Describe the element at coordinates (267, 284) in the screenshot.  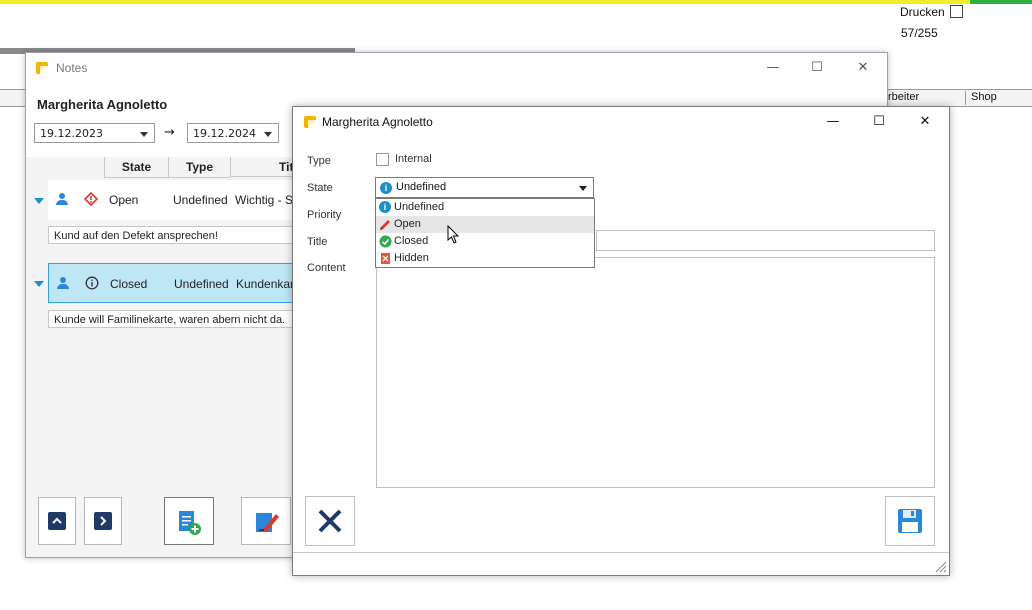
I see `row-title: Kundenkart` at that location.